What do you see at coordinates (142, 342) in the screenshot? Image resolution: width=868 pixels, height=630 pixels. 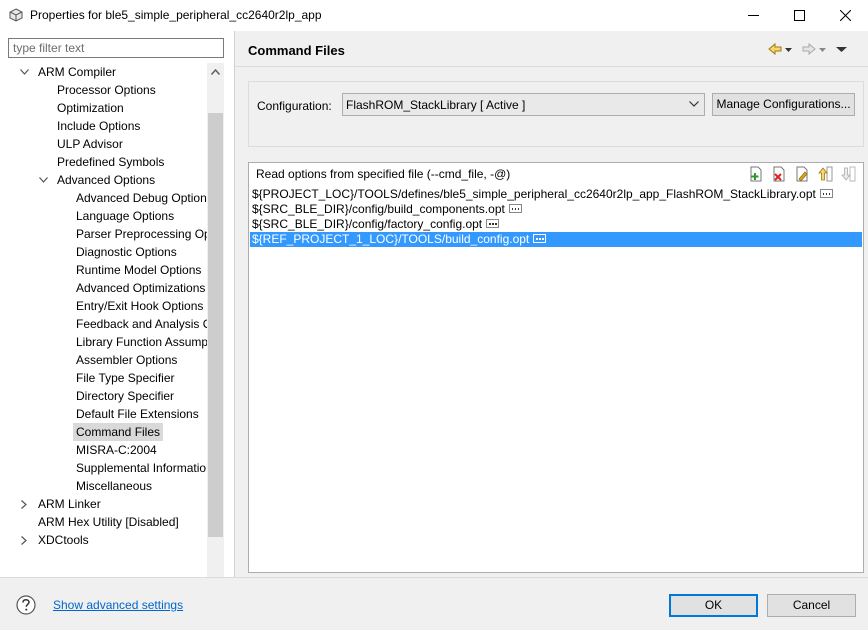 I see `tree-item-label: Library Function Assumptions` at bounding box center [142, 342].